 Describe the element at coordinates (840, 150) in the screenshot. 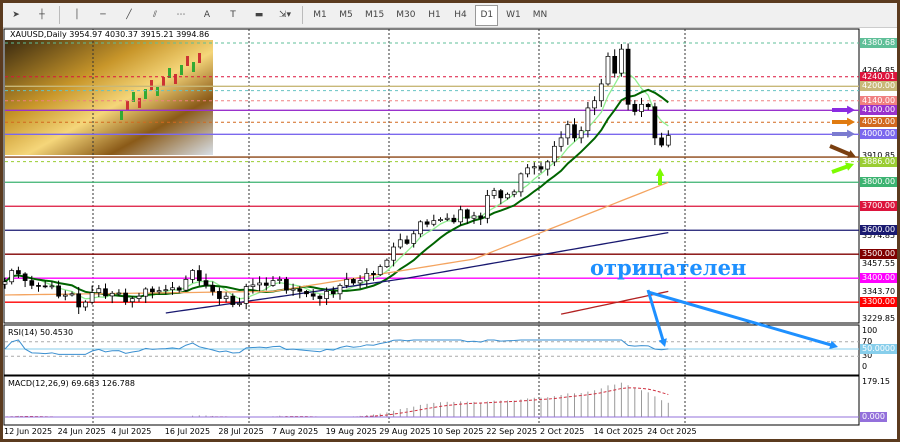

I see `brown-arrow-icon` at that location.